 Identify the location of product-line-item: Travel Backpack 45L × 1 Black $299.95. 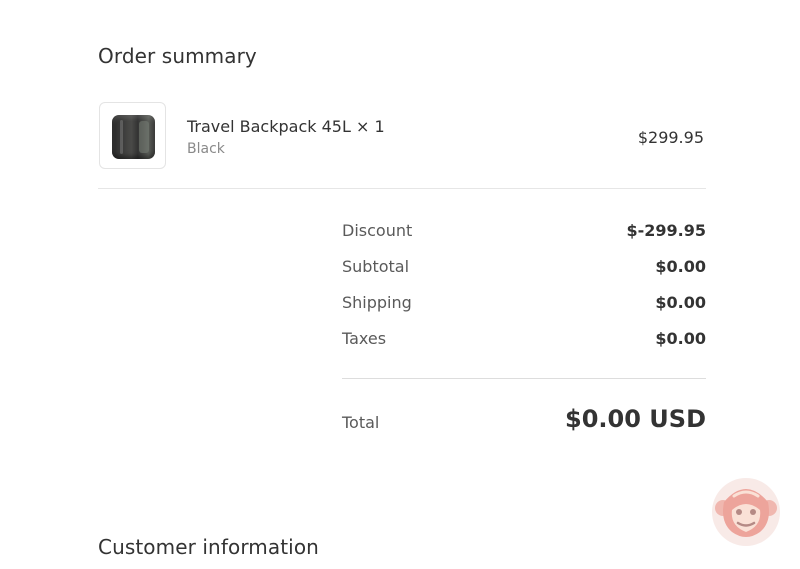
(402, 137).